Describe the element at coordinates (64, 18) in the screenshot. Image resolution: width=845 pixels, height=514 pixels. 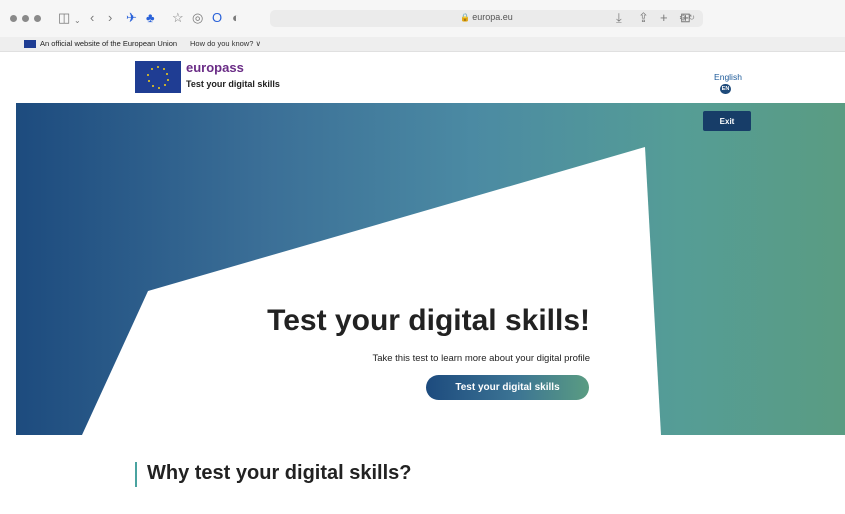
I see `sidebar-icon: ◫` at that location.